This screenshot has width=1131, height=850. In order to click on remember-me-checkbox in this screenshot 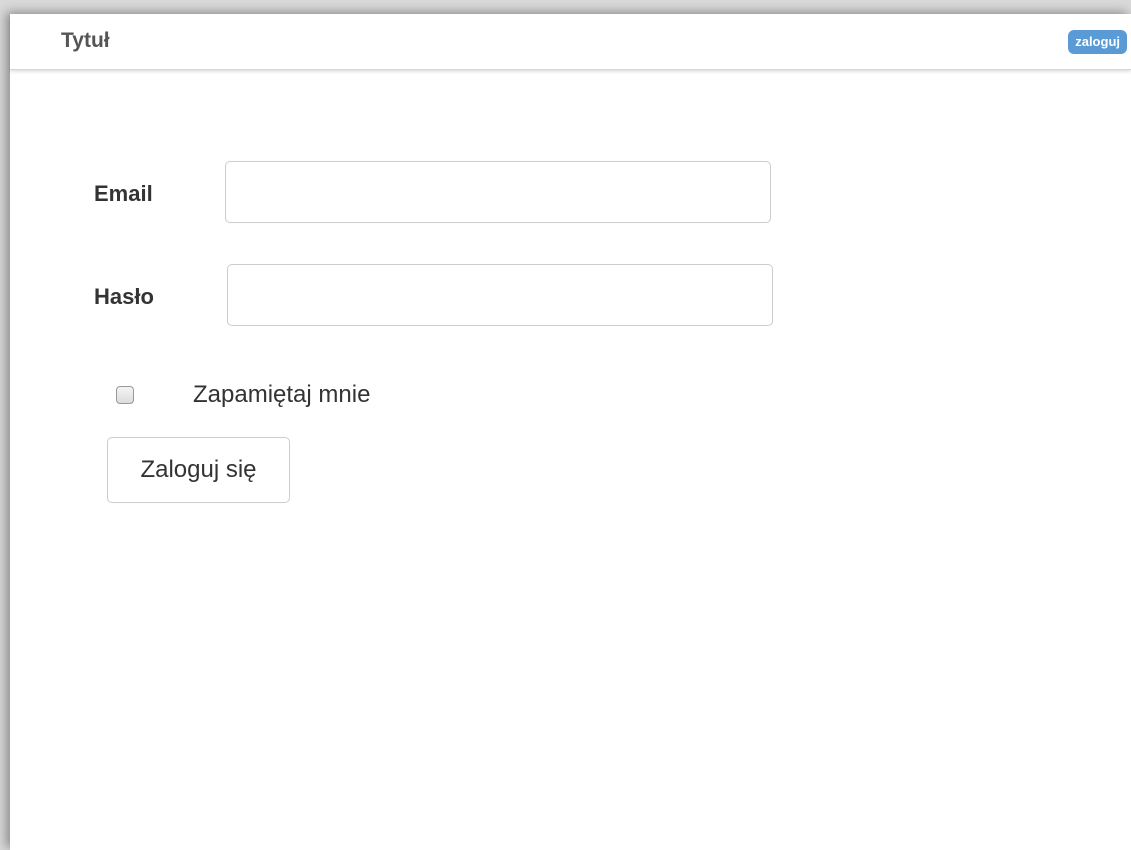, I will do `click(125, 395)`.